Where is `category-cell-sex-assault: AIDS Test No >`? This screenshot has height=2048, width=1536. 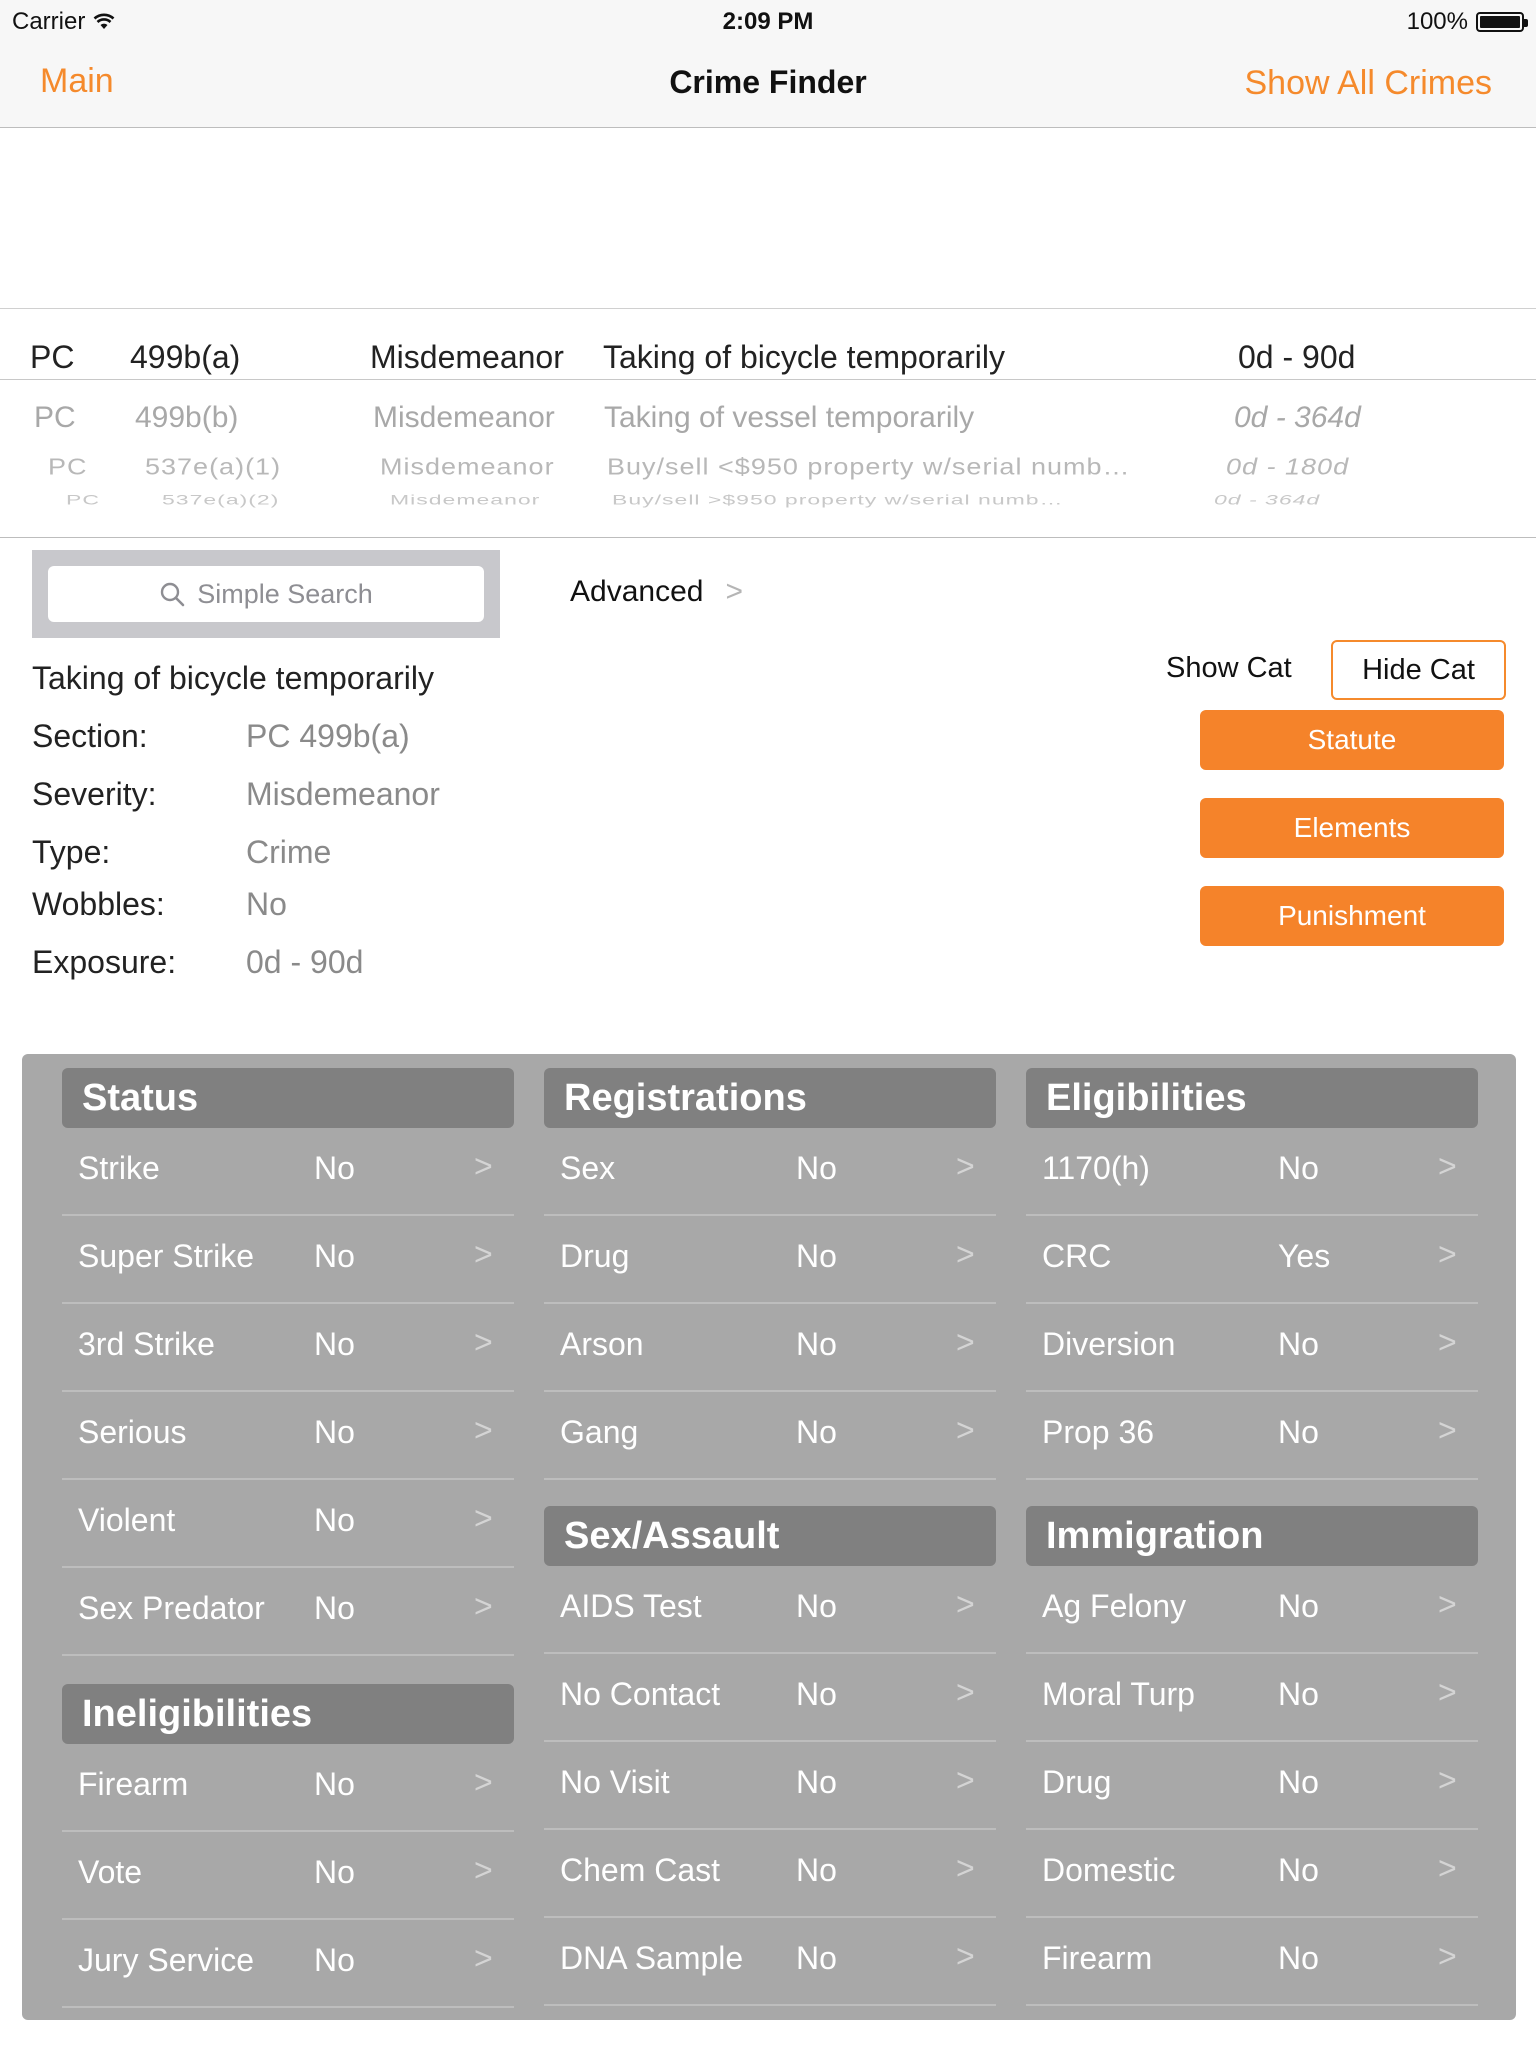 category-cell-sex-assault: AIDS Test No > is located at coordinates (770, 1610).